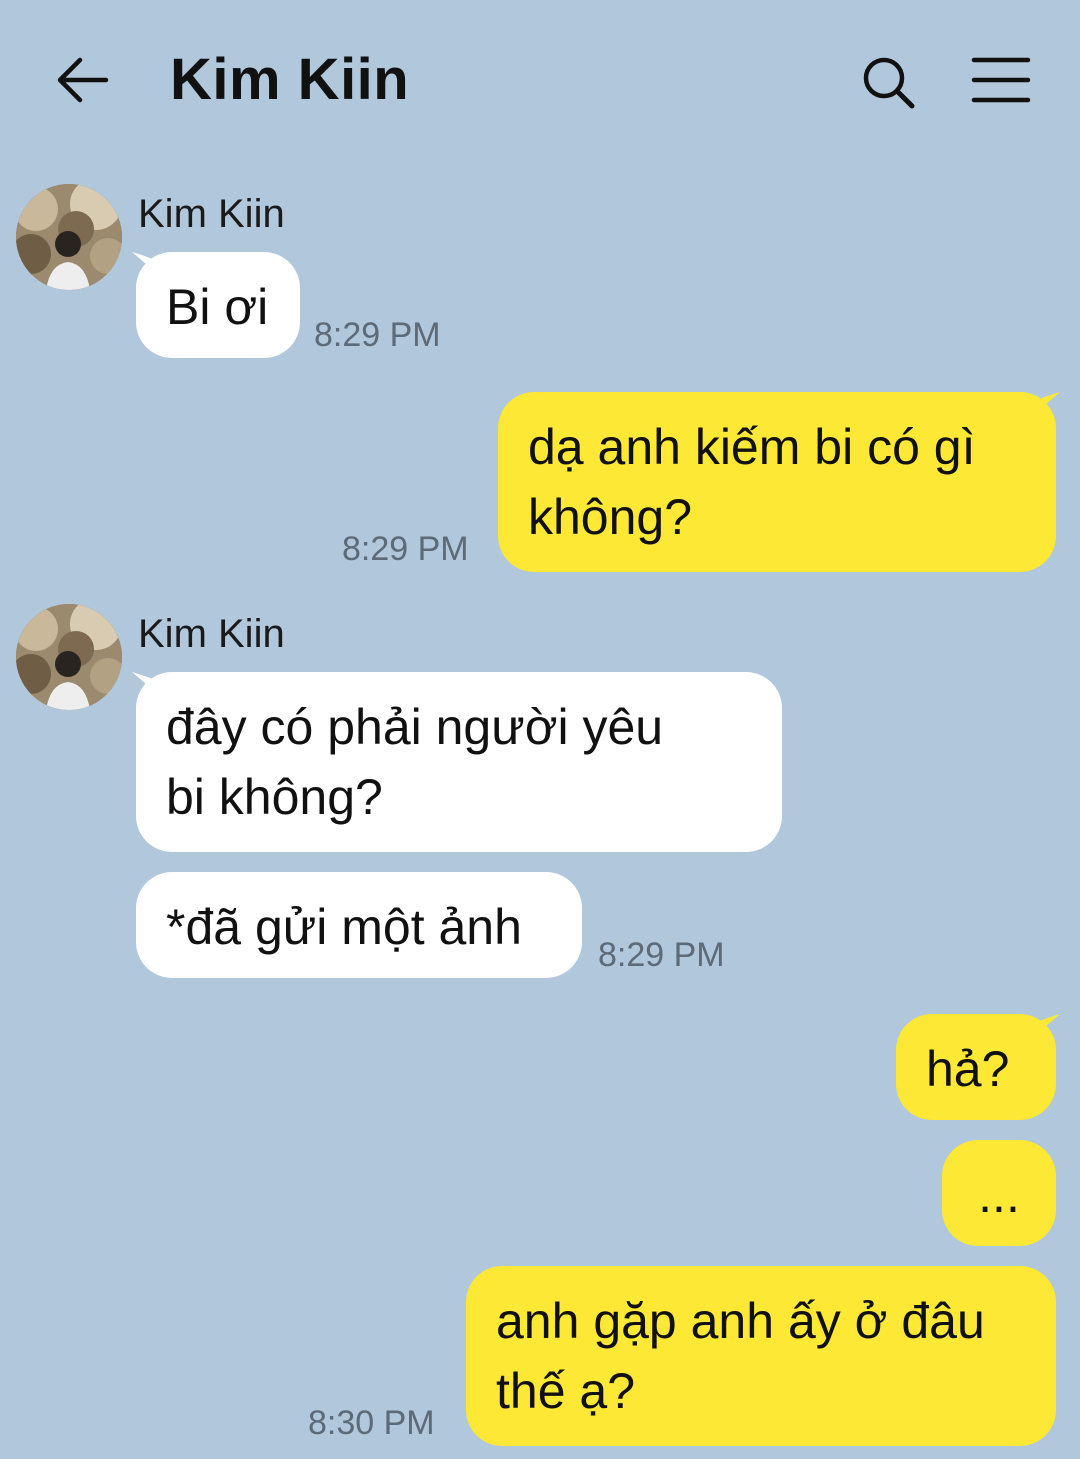 The image size is (1080, 1459). Describe the element at coordinates (359, 925) in the screenshot. I see `message-bubble: *đã gửi một ảnh` at that location.